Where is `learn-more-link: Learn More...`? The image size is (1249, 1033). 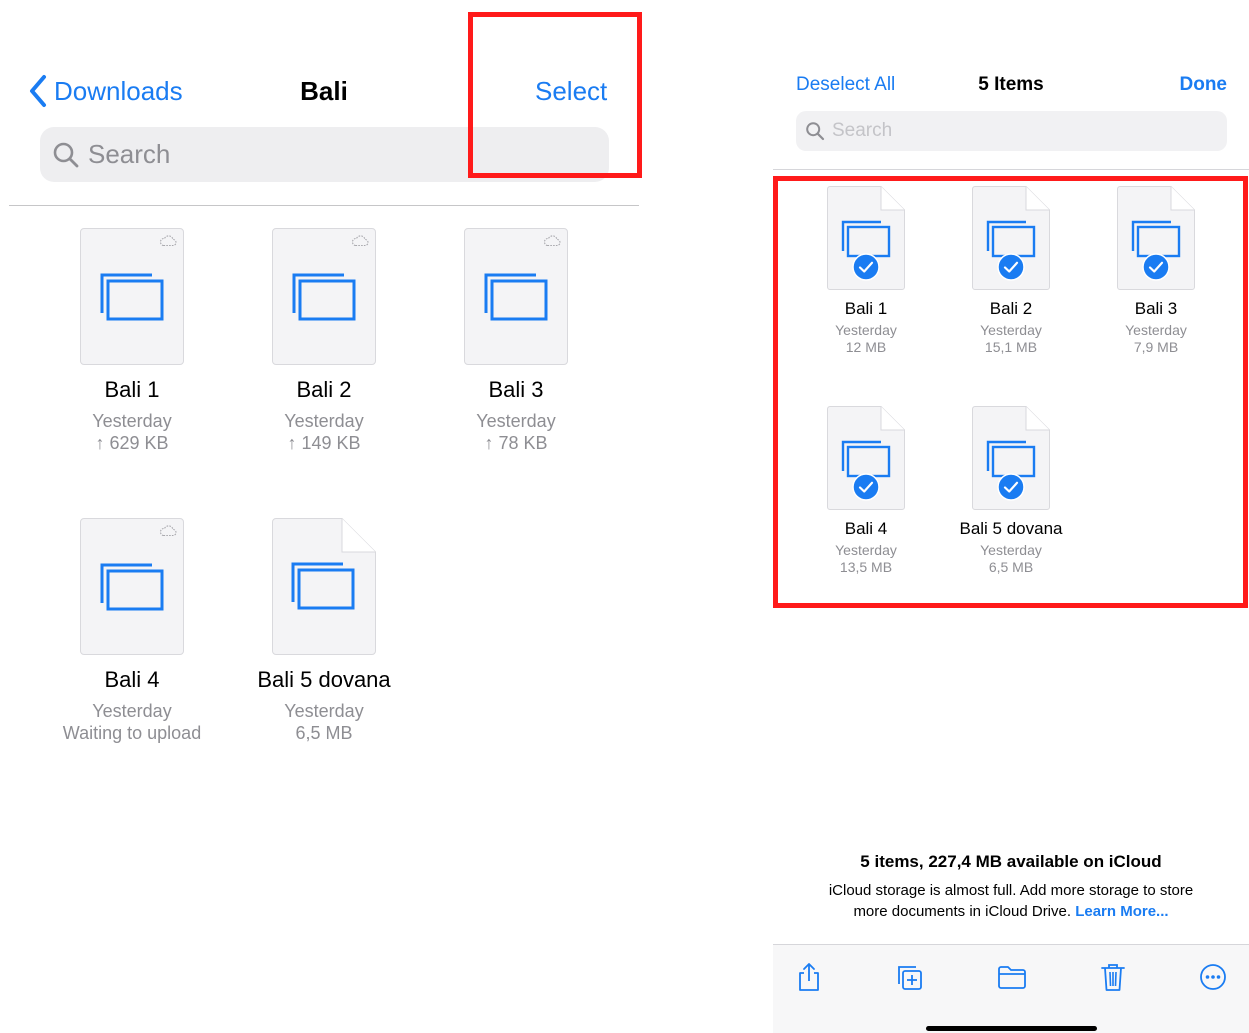 learn-more-link: Learn More... is located at coordinates (1121, 911).